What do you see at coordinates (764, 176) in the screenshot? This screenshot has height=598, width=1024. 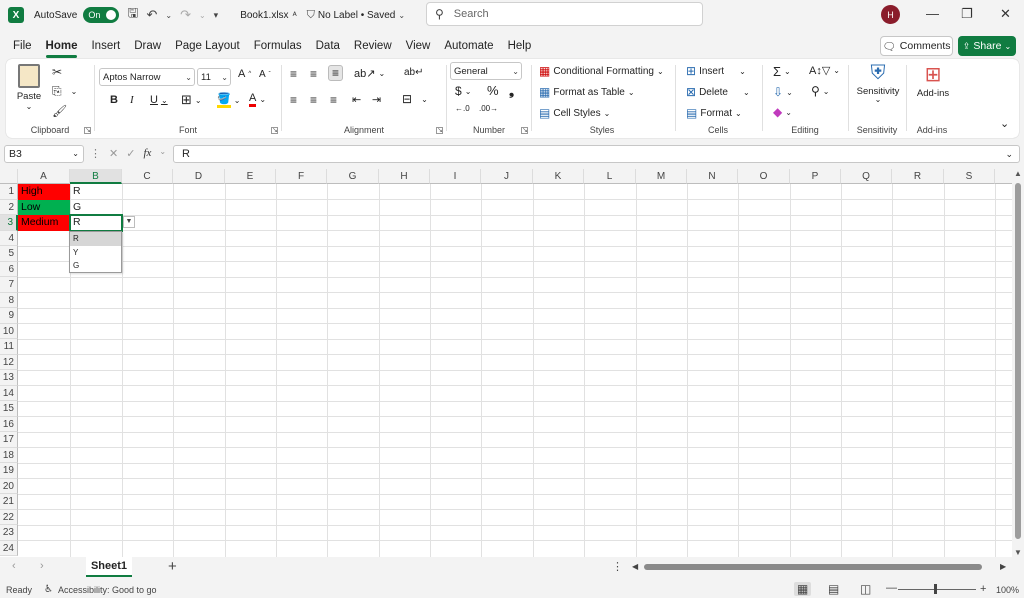 I see `column-header-o: O` at bounding box center [764, 176].